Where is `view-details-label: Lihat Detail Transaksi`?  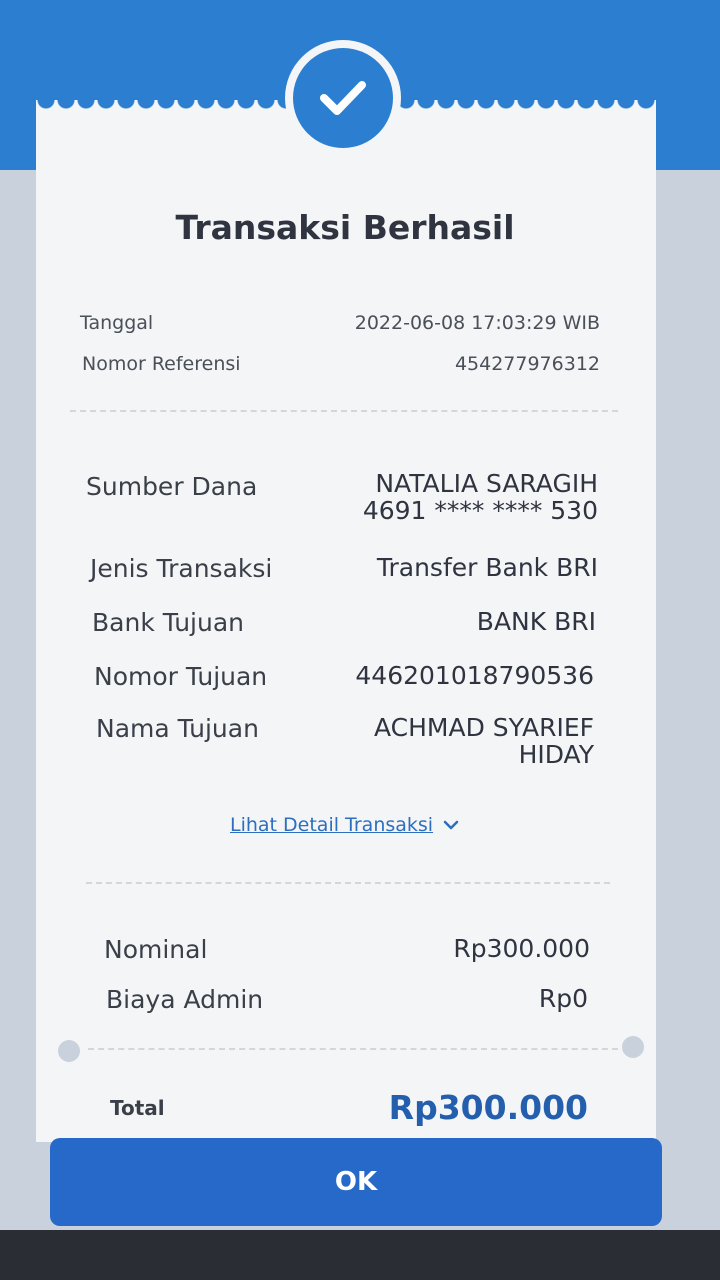
view-details-label: Lihat Detail Transaksi is located at coordinates (332, 825).